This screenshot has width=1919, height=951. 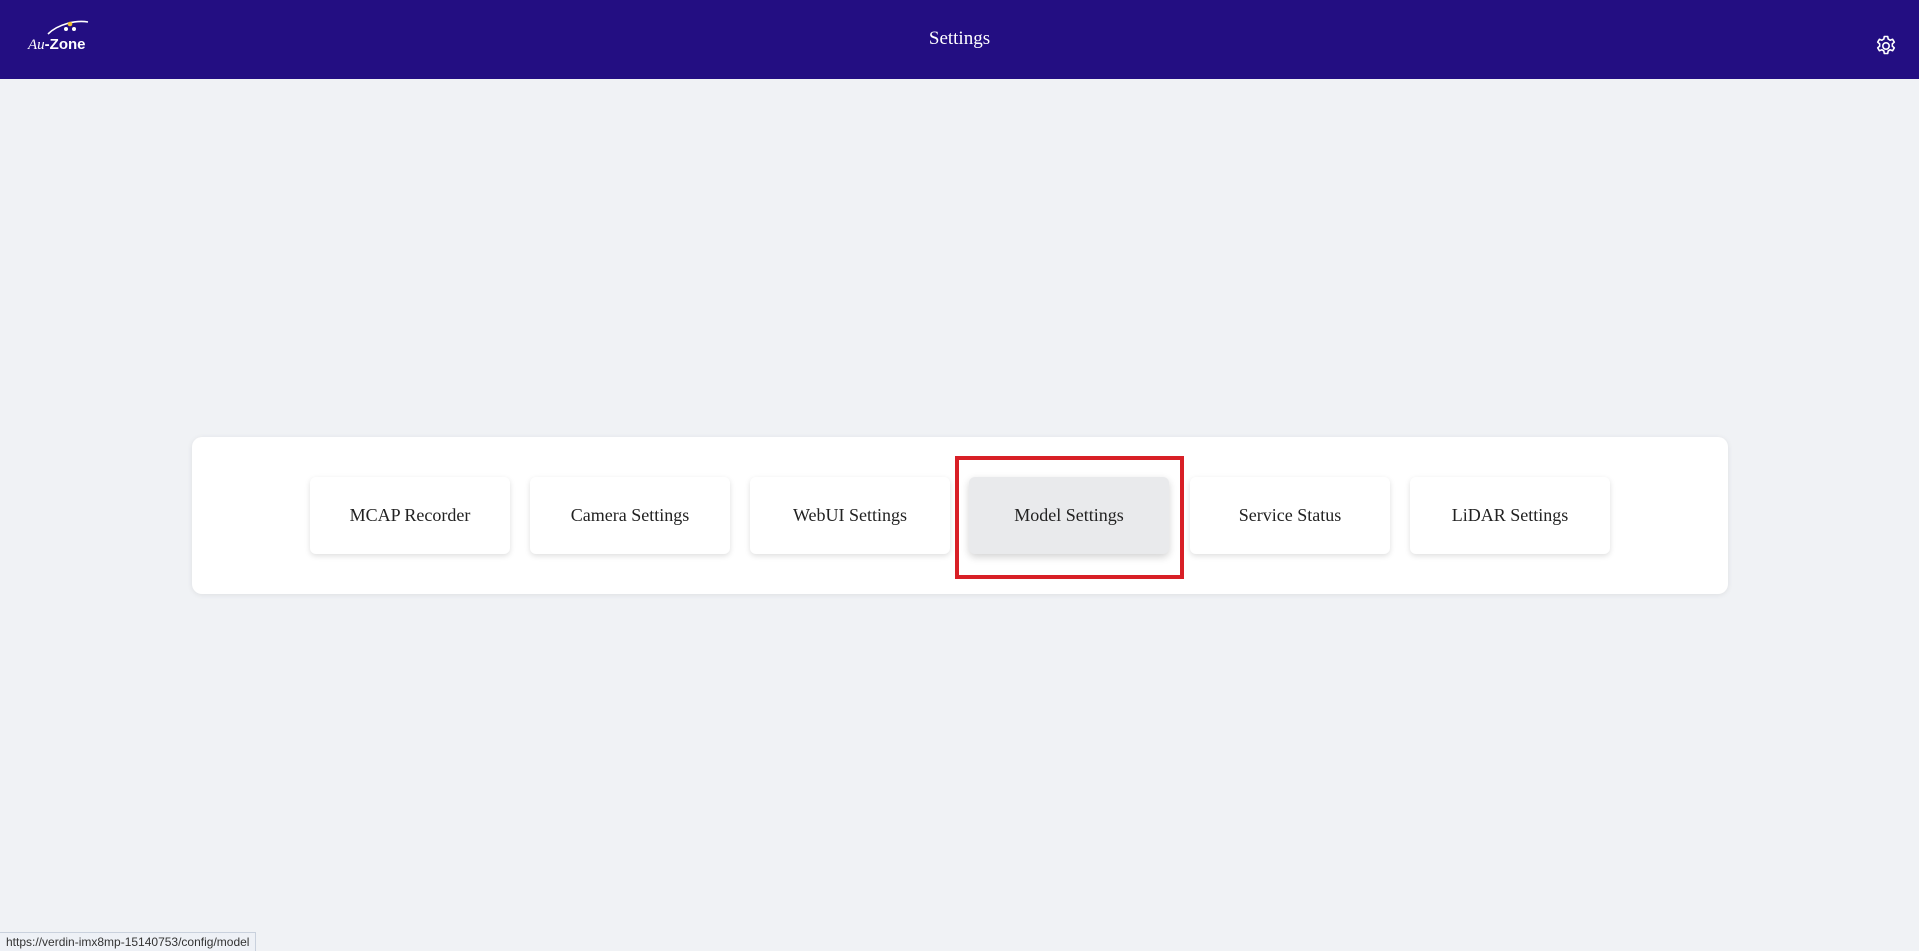 I want to click on camera-settings-button: Camera Settings, so click(x=630, y=515).